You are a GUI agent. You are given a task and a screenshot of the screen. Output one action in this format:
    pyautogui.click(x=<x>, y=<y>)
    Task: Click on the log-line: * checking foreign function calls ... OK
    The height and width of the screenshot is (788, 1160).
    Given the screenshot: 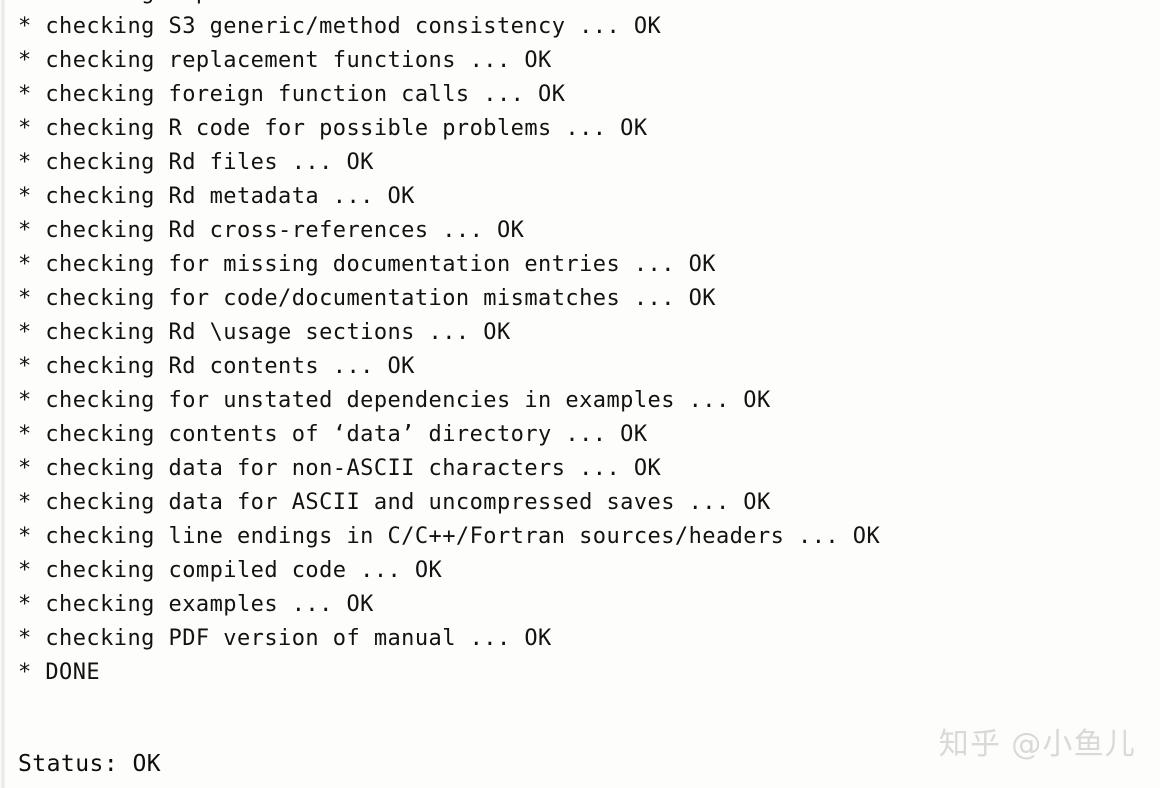 What is the action you would take?
    pyautogui.click(x=292, y=94)
    